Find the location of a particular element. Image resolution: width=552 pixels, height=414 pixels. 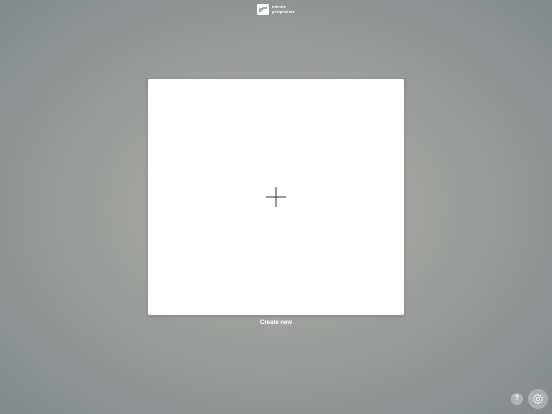

logo-text: infinite peripherals is located at coordinates (283, 9).